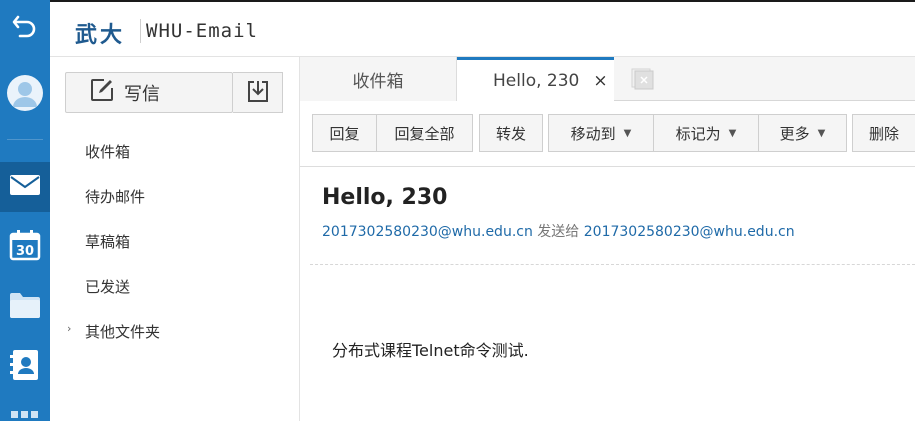 This screenshot has height=423, width=915. I want to click on tab-inbox-label: 收件箱, so click(378, 81).